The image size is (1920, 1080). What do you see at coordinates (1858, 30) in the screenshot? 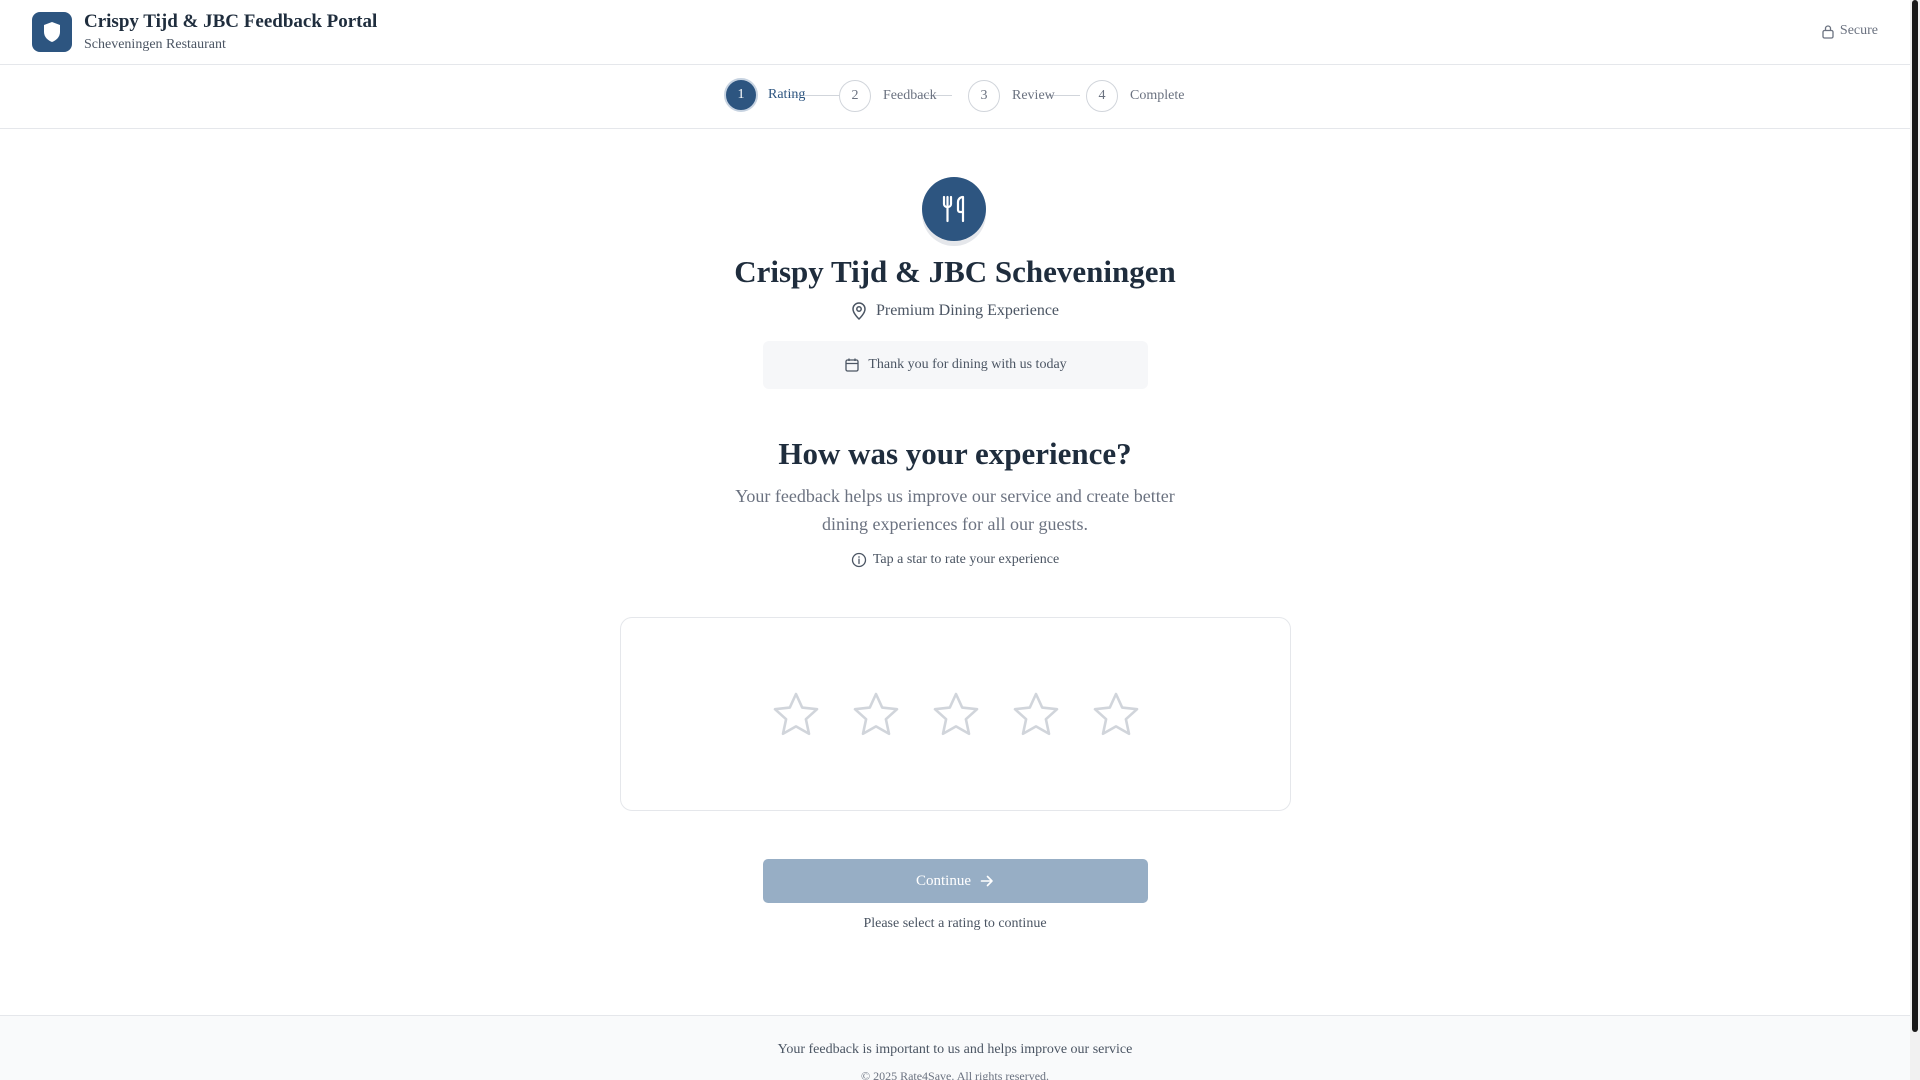
I see `secure-label: Secure` at bounding box center [1858, 30].